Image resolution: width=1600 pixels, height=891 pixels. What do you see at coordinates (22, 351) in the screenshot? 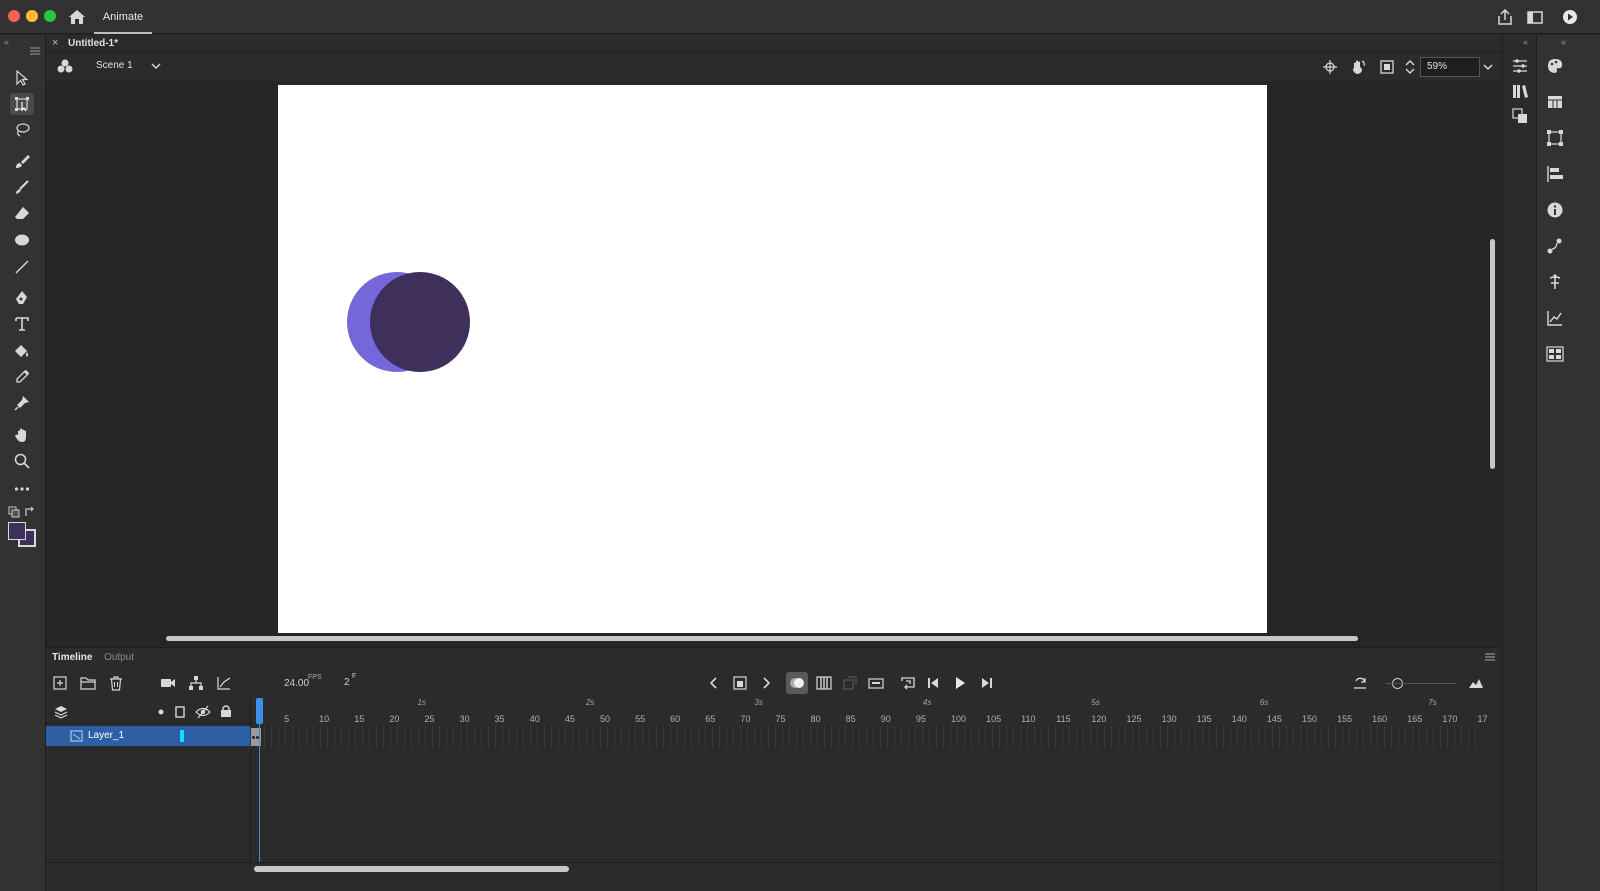
I see `paint-bucket-tool` at bounding box center [22, 351].